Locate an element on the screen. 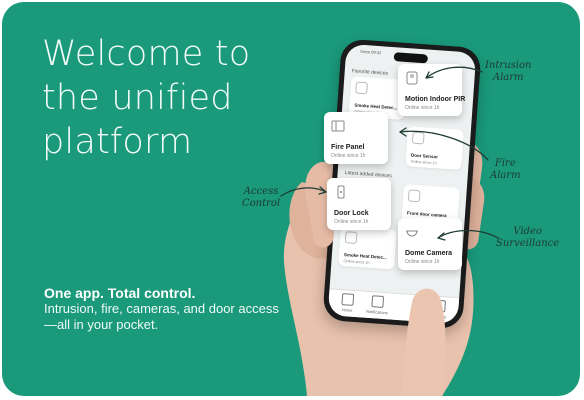 Image resolution: width=584 pixels, height=400 pixels. label-line: Video is located at coordinates (527, 231).